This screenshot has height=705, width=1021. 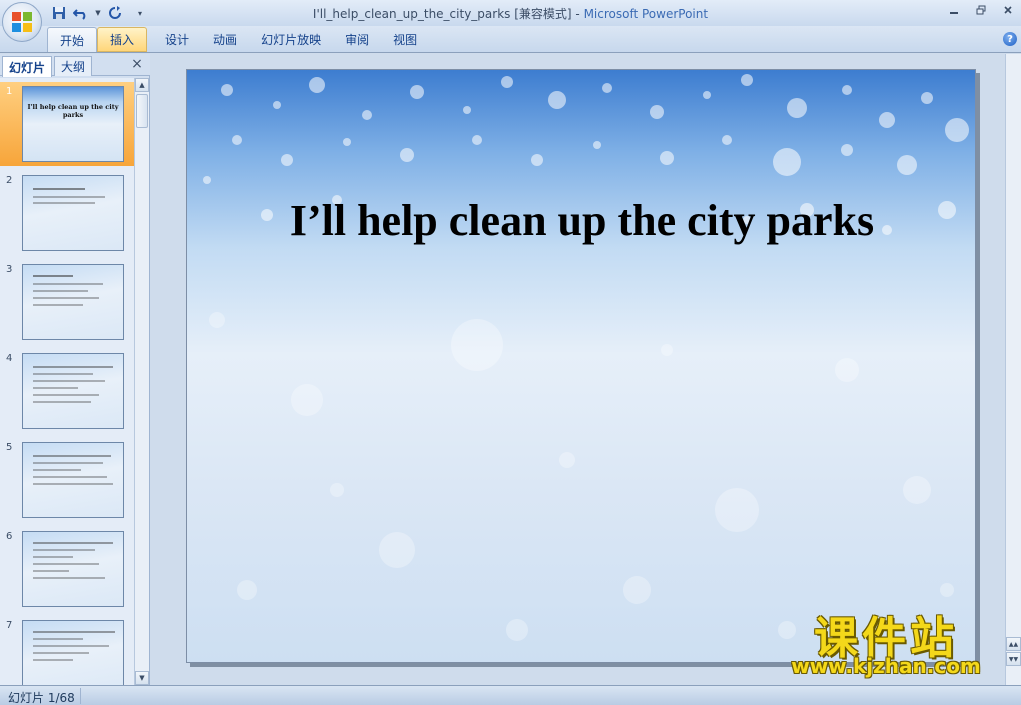 What do you see at coordinates (886, 642) in the screenshot?
I see `watermark: 课件站 www.kjzhan.com` at bounding box center [886, 642].